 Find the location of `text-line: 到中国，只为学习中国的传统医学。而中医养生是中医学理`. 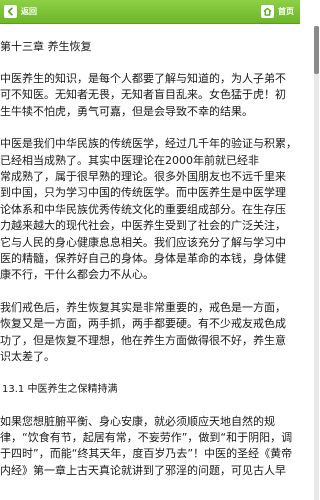

text-line: 到中国，只为学习中国的传统医学。而中医养生是中医学理 is located at coordinates (143, 193).